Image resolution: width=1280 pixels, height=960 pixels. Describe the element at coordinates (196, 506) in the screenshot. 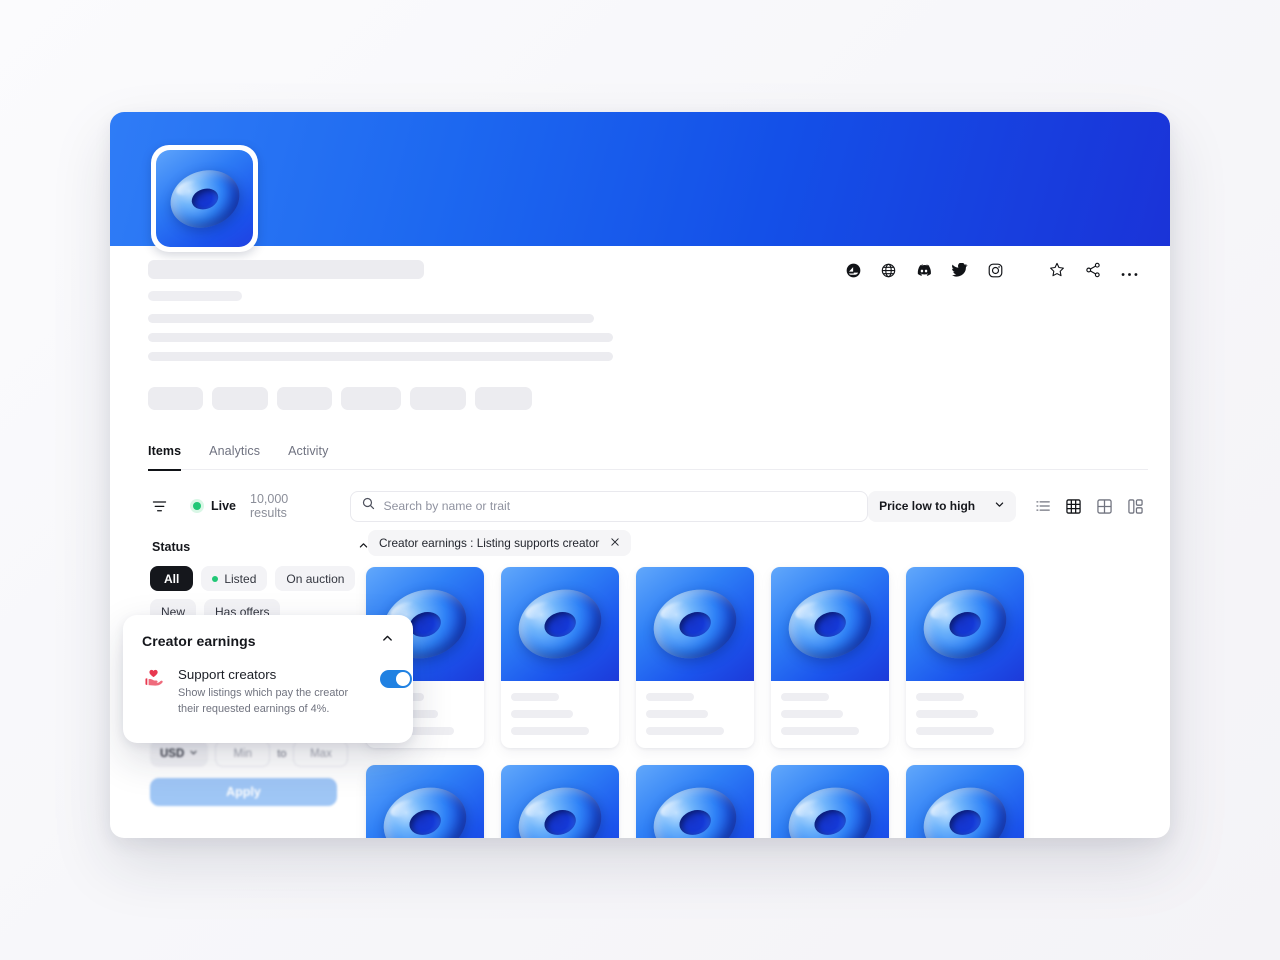

I see `live-dot` at that location.